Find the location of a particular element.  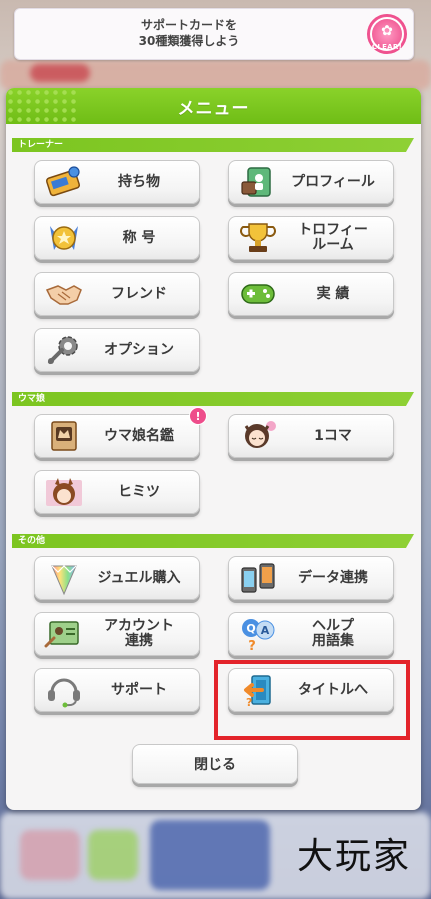

menu-title: メニュー is located at coordinates (213, 108).